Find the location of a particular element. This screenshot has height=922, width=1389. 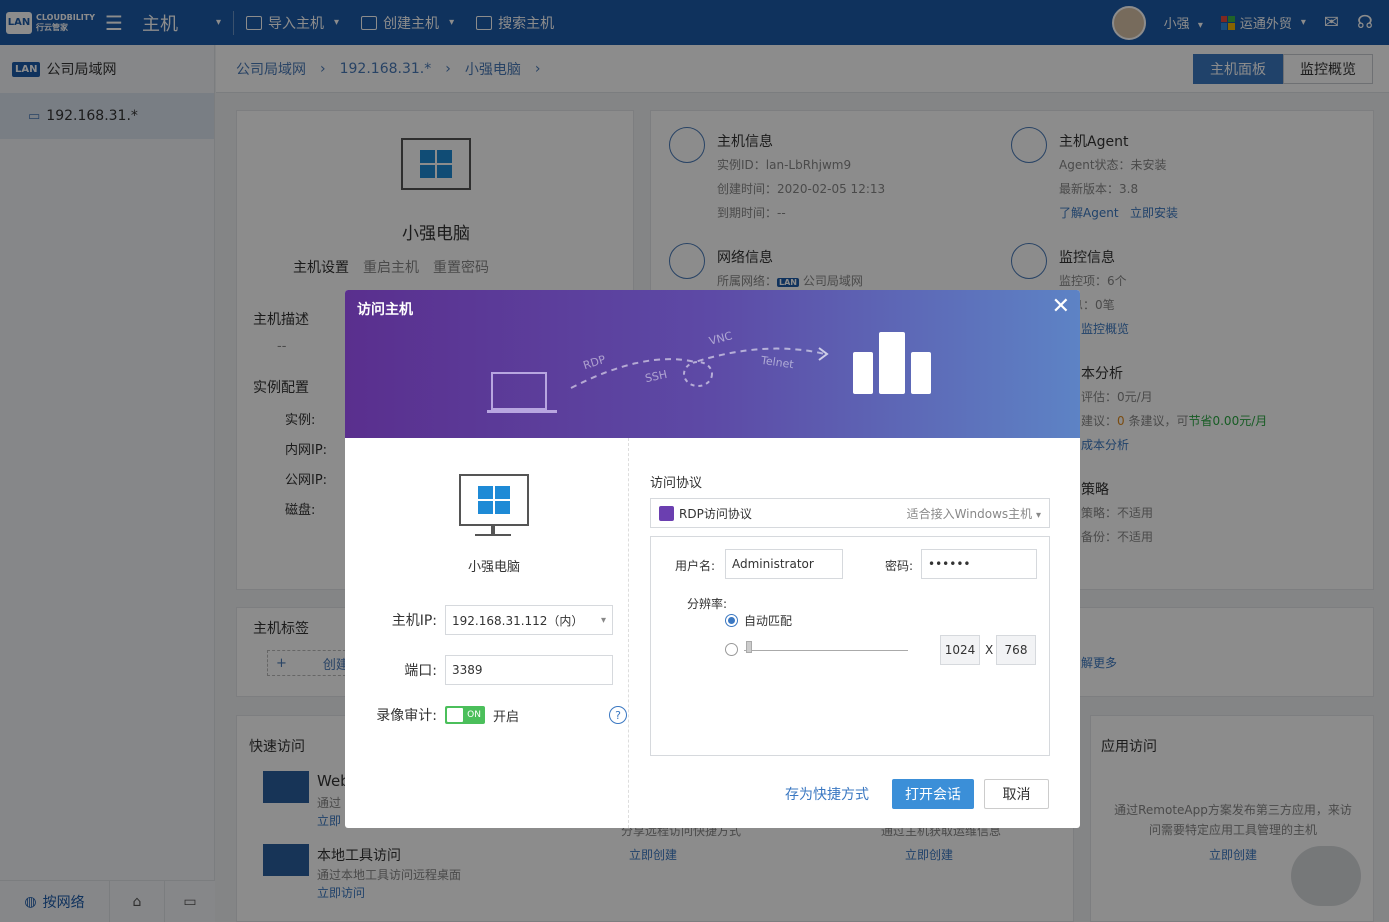

password-input: •••••• is located at coordinates (979, 564).